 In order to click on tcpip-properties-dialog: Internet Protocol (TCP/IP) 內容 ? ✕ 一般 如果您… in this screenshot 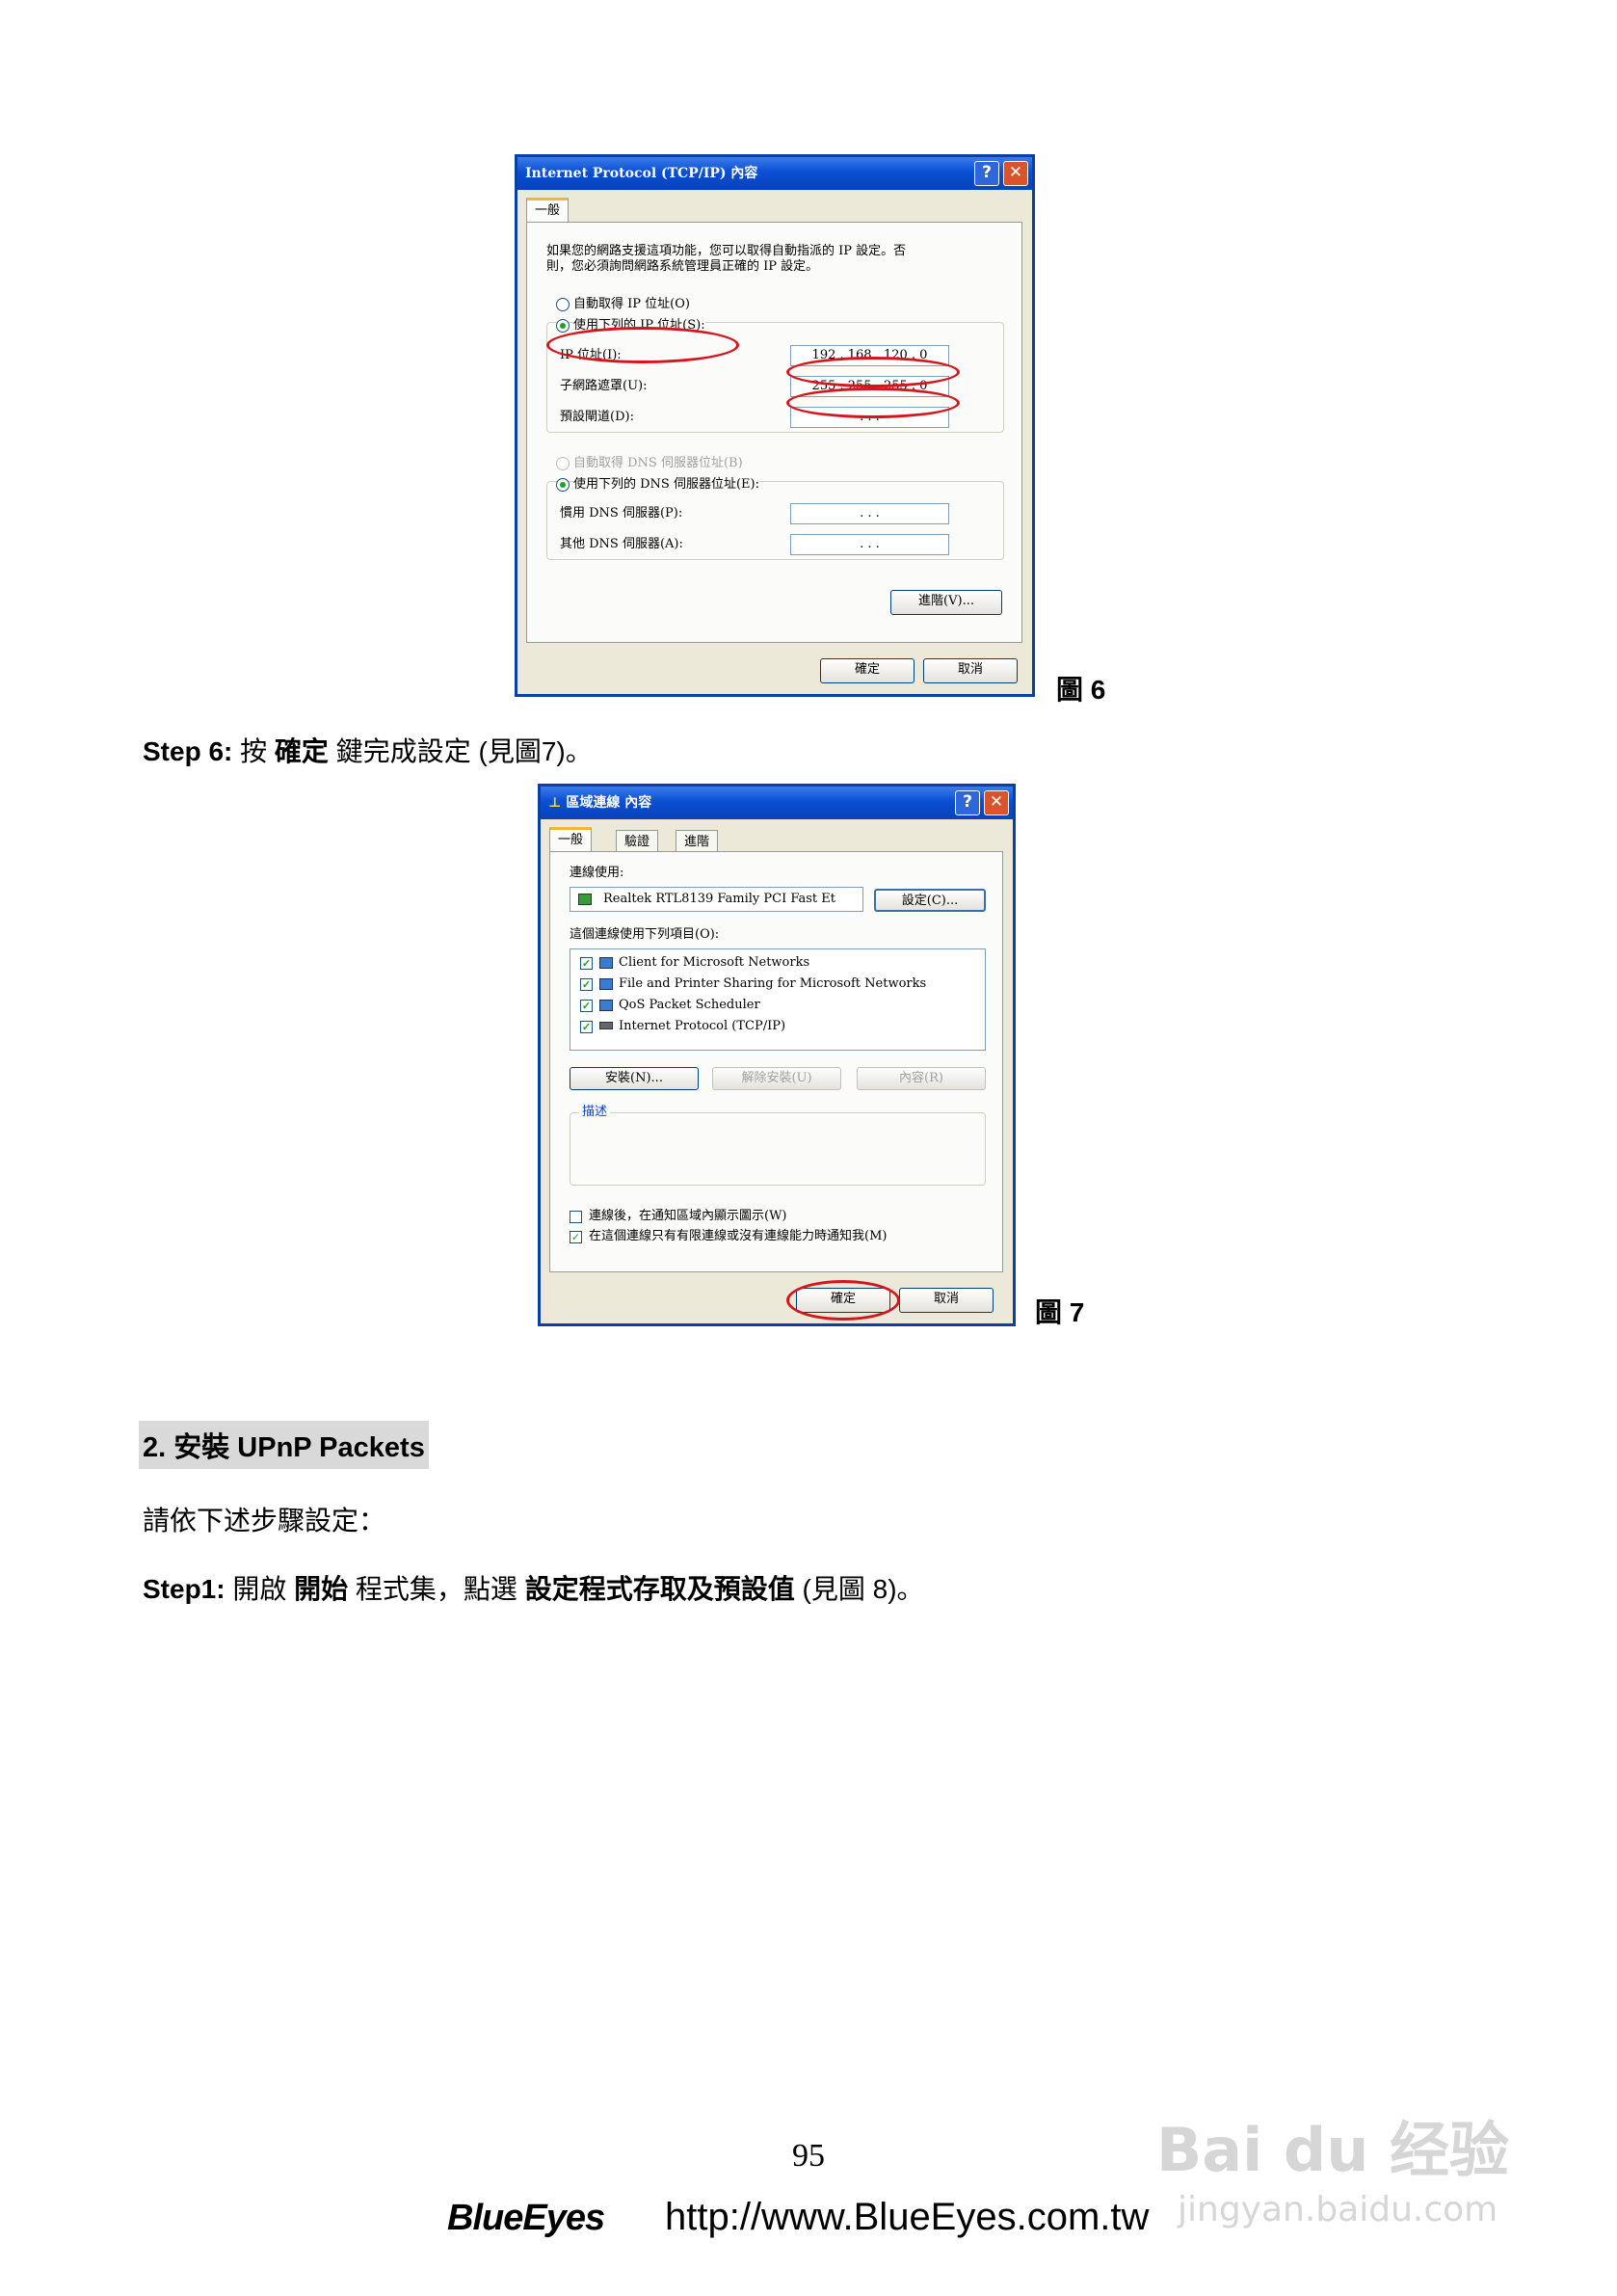, I will do `click(775, 426)`.